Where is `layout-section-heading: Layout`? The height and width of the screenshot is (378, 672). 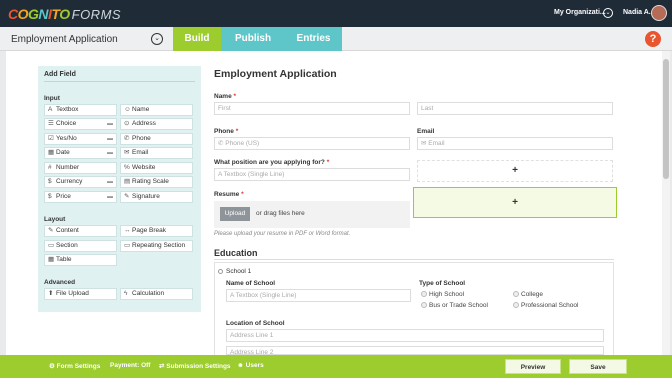
layout-section-heading: Layout is located at coordinates (55, 219).